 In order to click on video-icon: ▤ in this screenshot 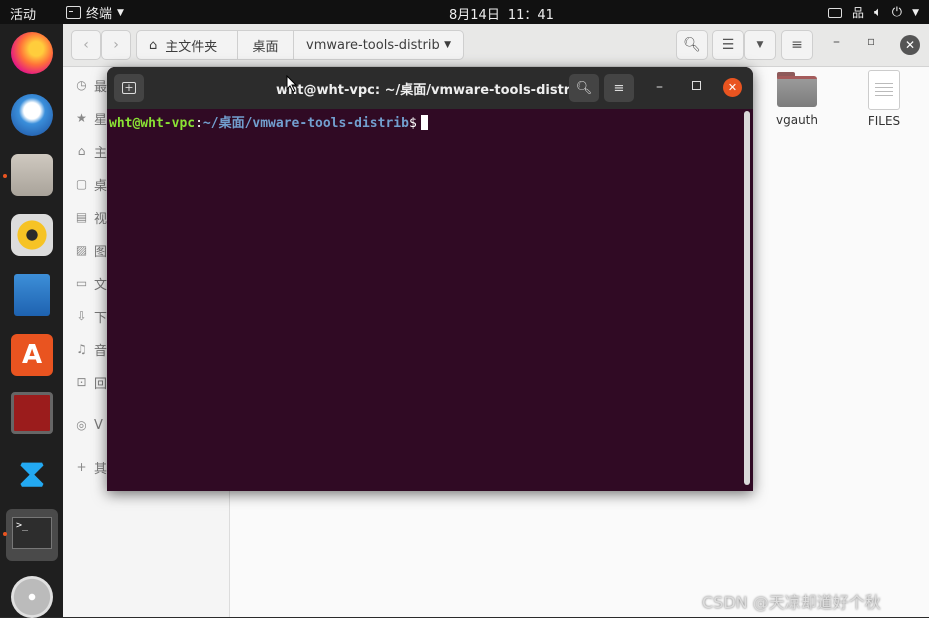, I will do `click(81, 216)`.